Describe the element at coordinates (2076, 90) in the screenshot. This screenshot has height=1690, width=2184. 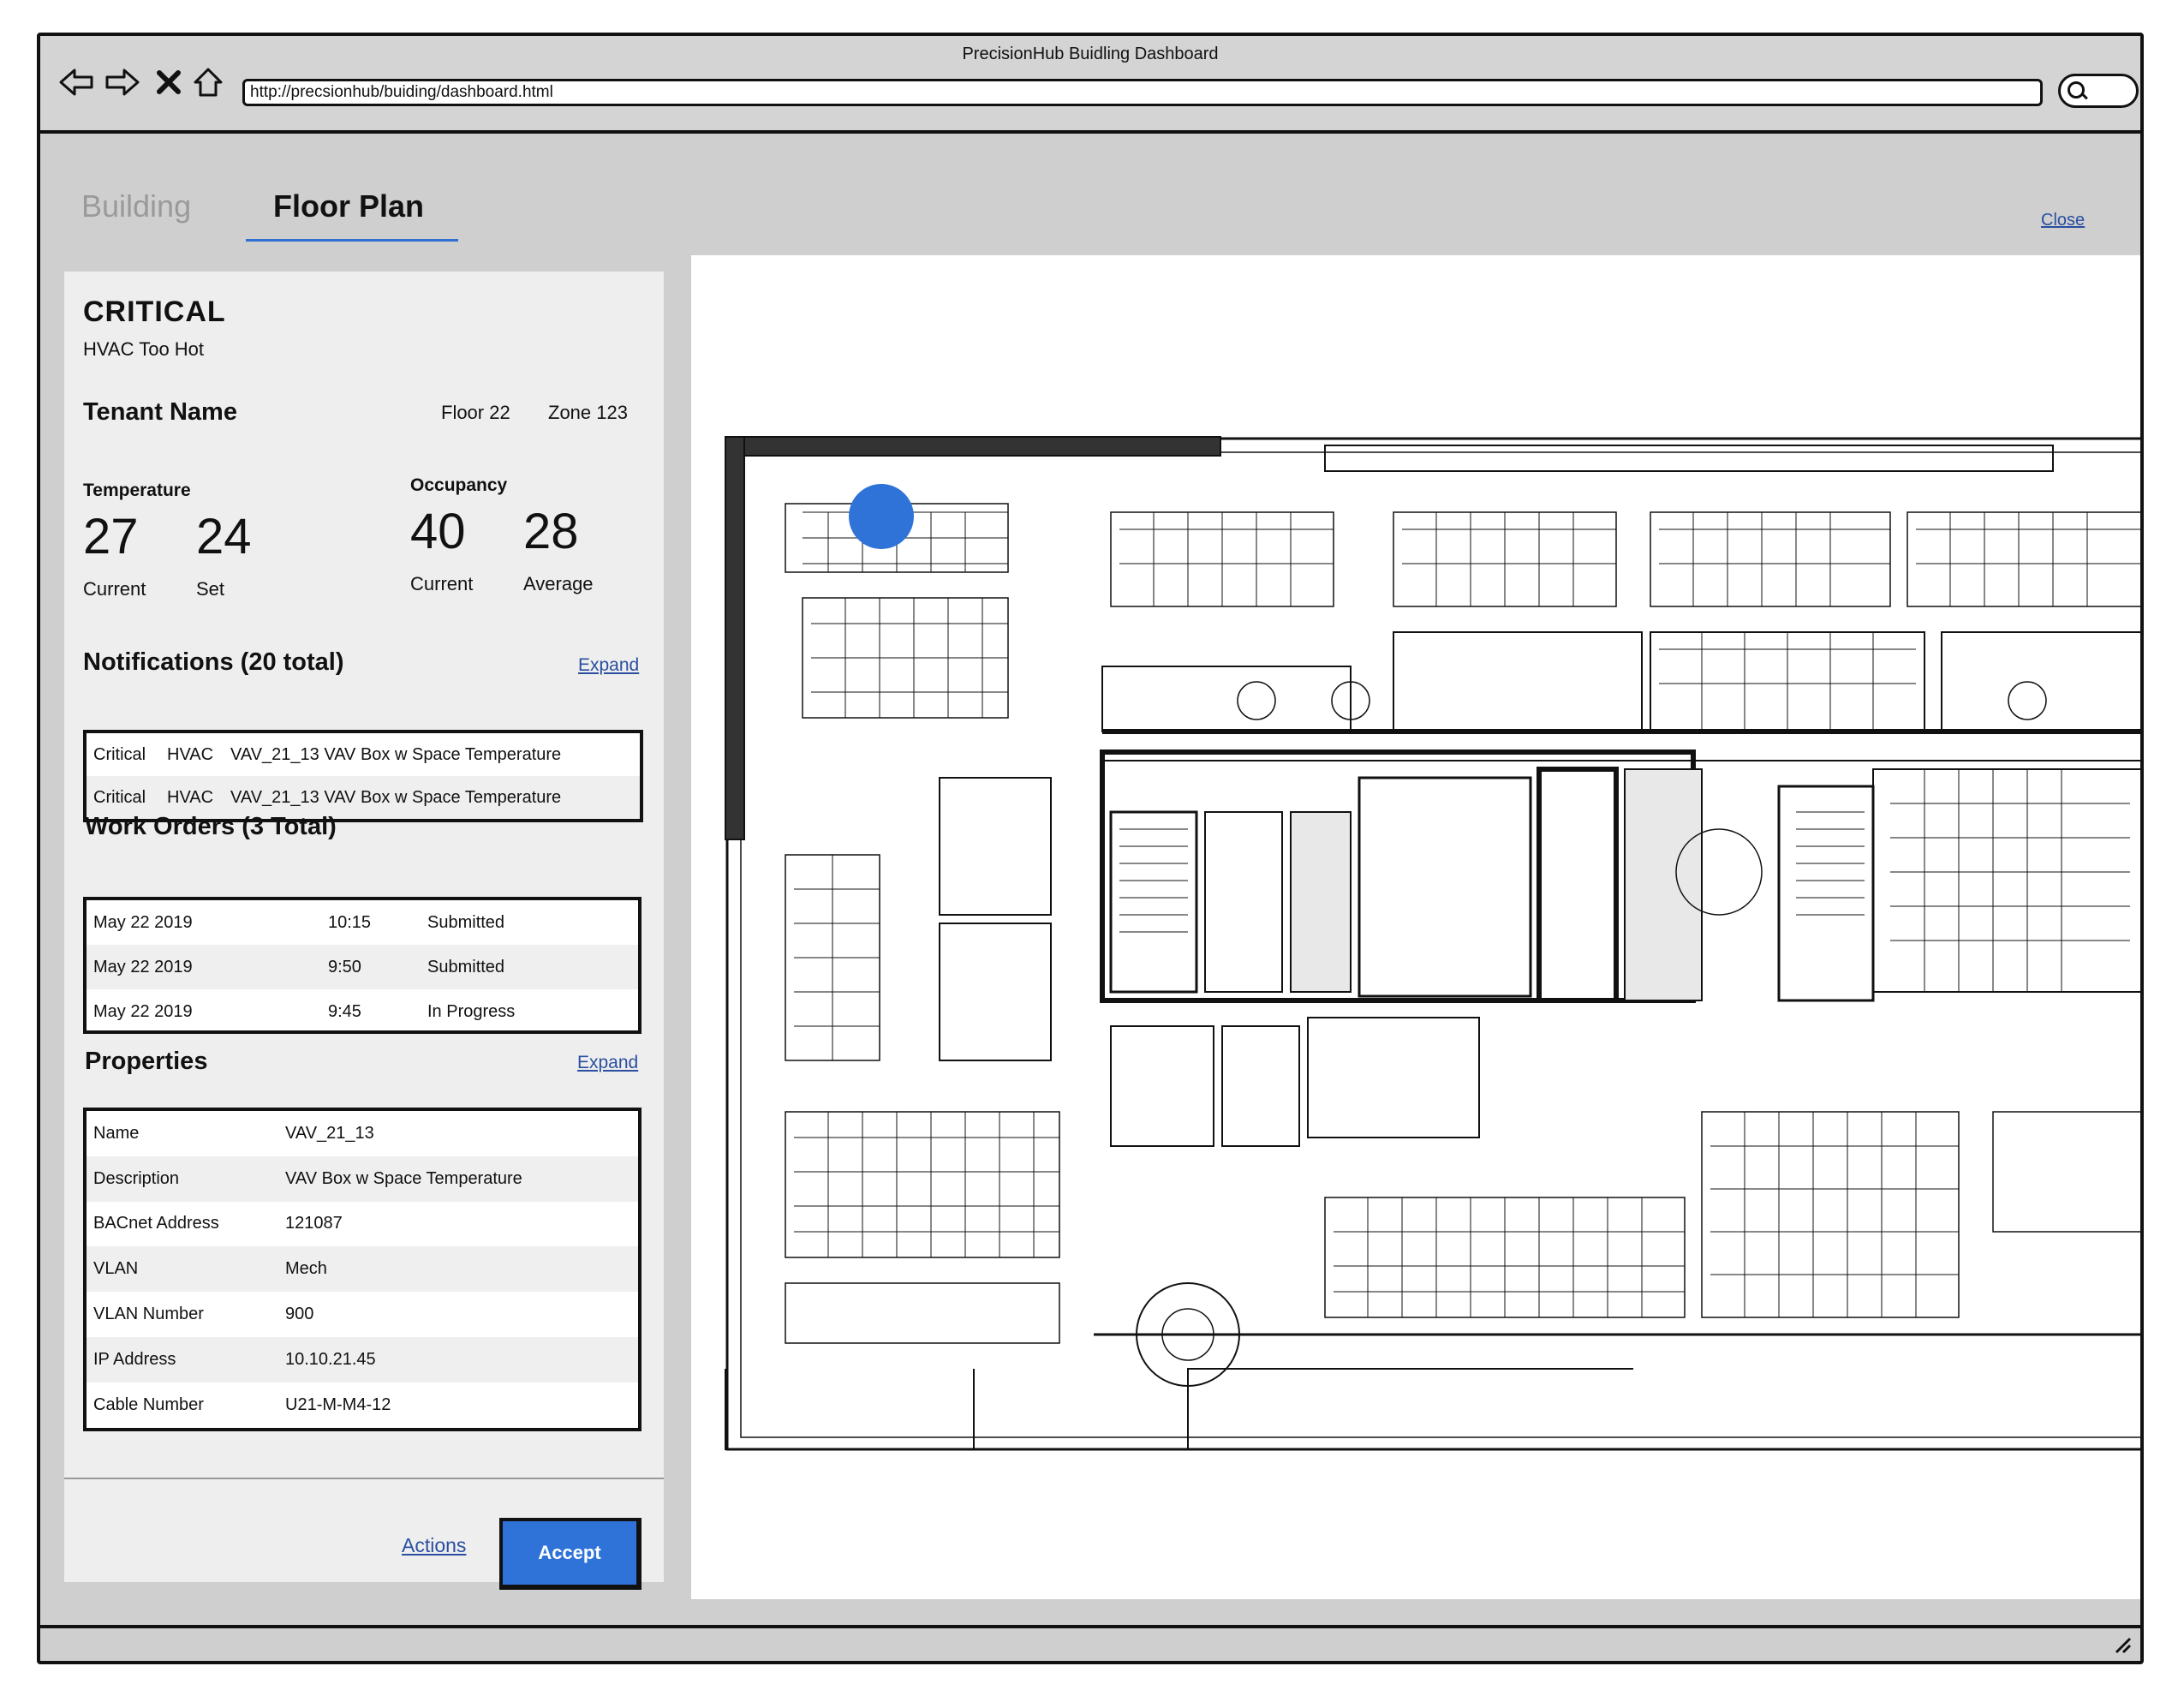
I see `search-icon` at that location.